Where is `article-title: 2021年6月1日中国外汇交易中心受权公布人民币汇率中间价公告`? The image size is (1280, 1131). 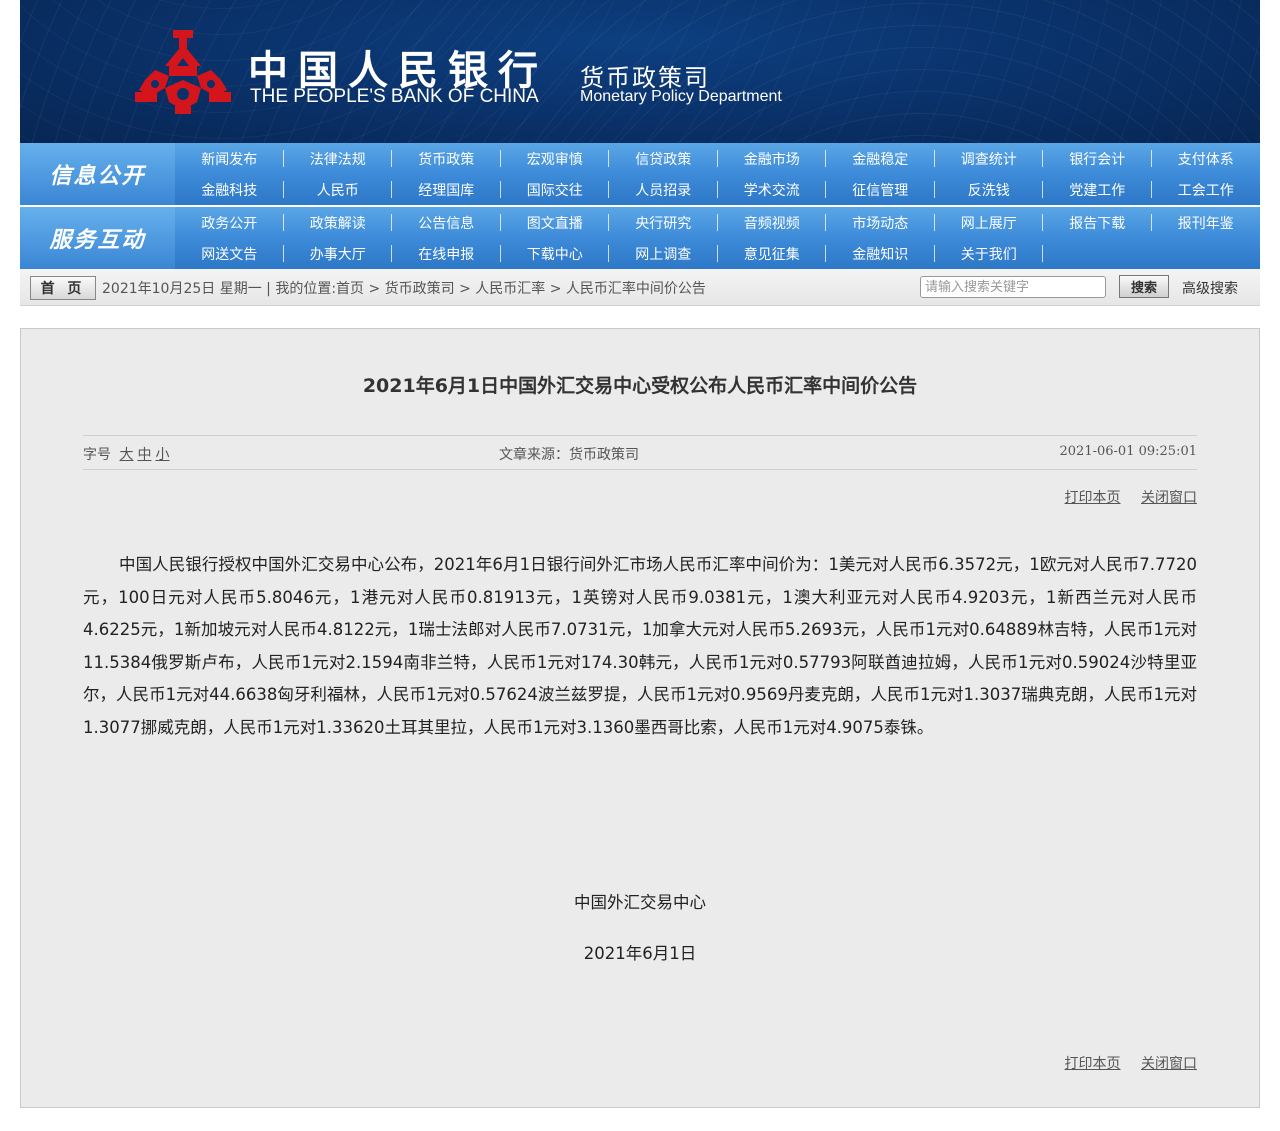 article-title: 2021年6月1日中国外汇交易中心受权公布人民币汇率中间价公告 is located at coordinates (640, 386).